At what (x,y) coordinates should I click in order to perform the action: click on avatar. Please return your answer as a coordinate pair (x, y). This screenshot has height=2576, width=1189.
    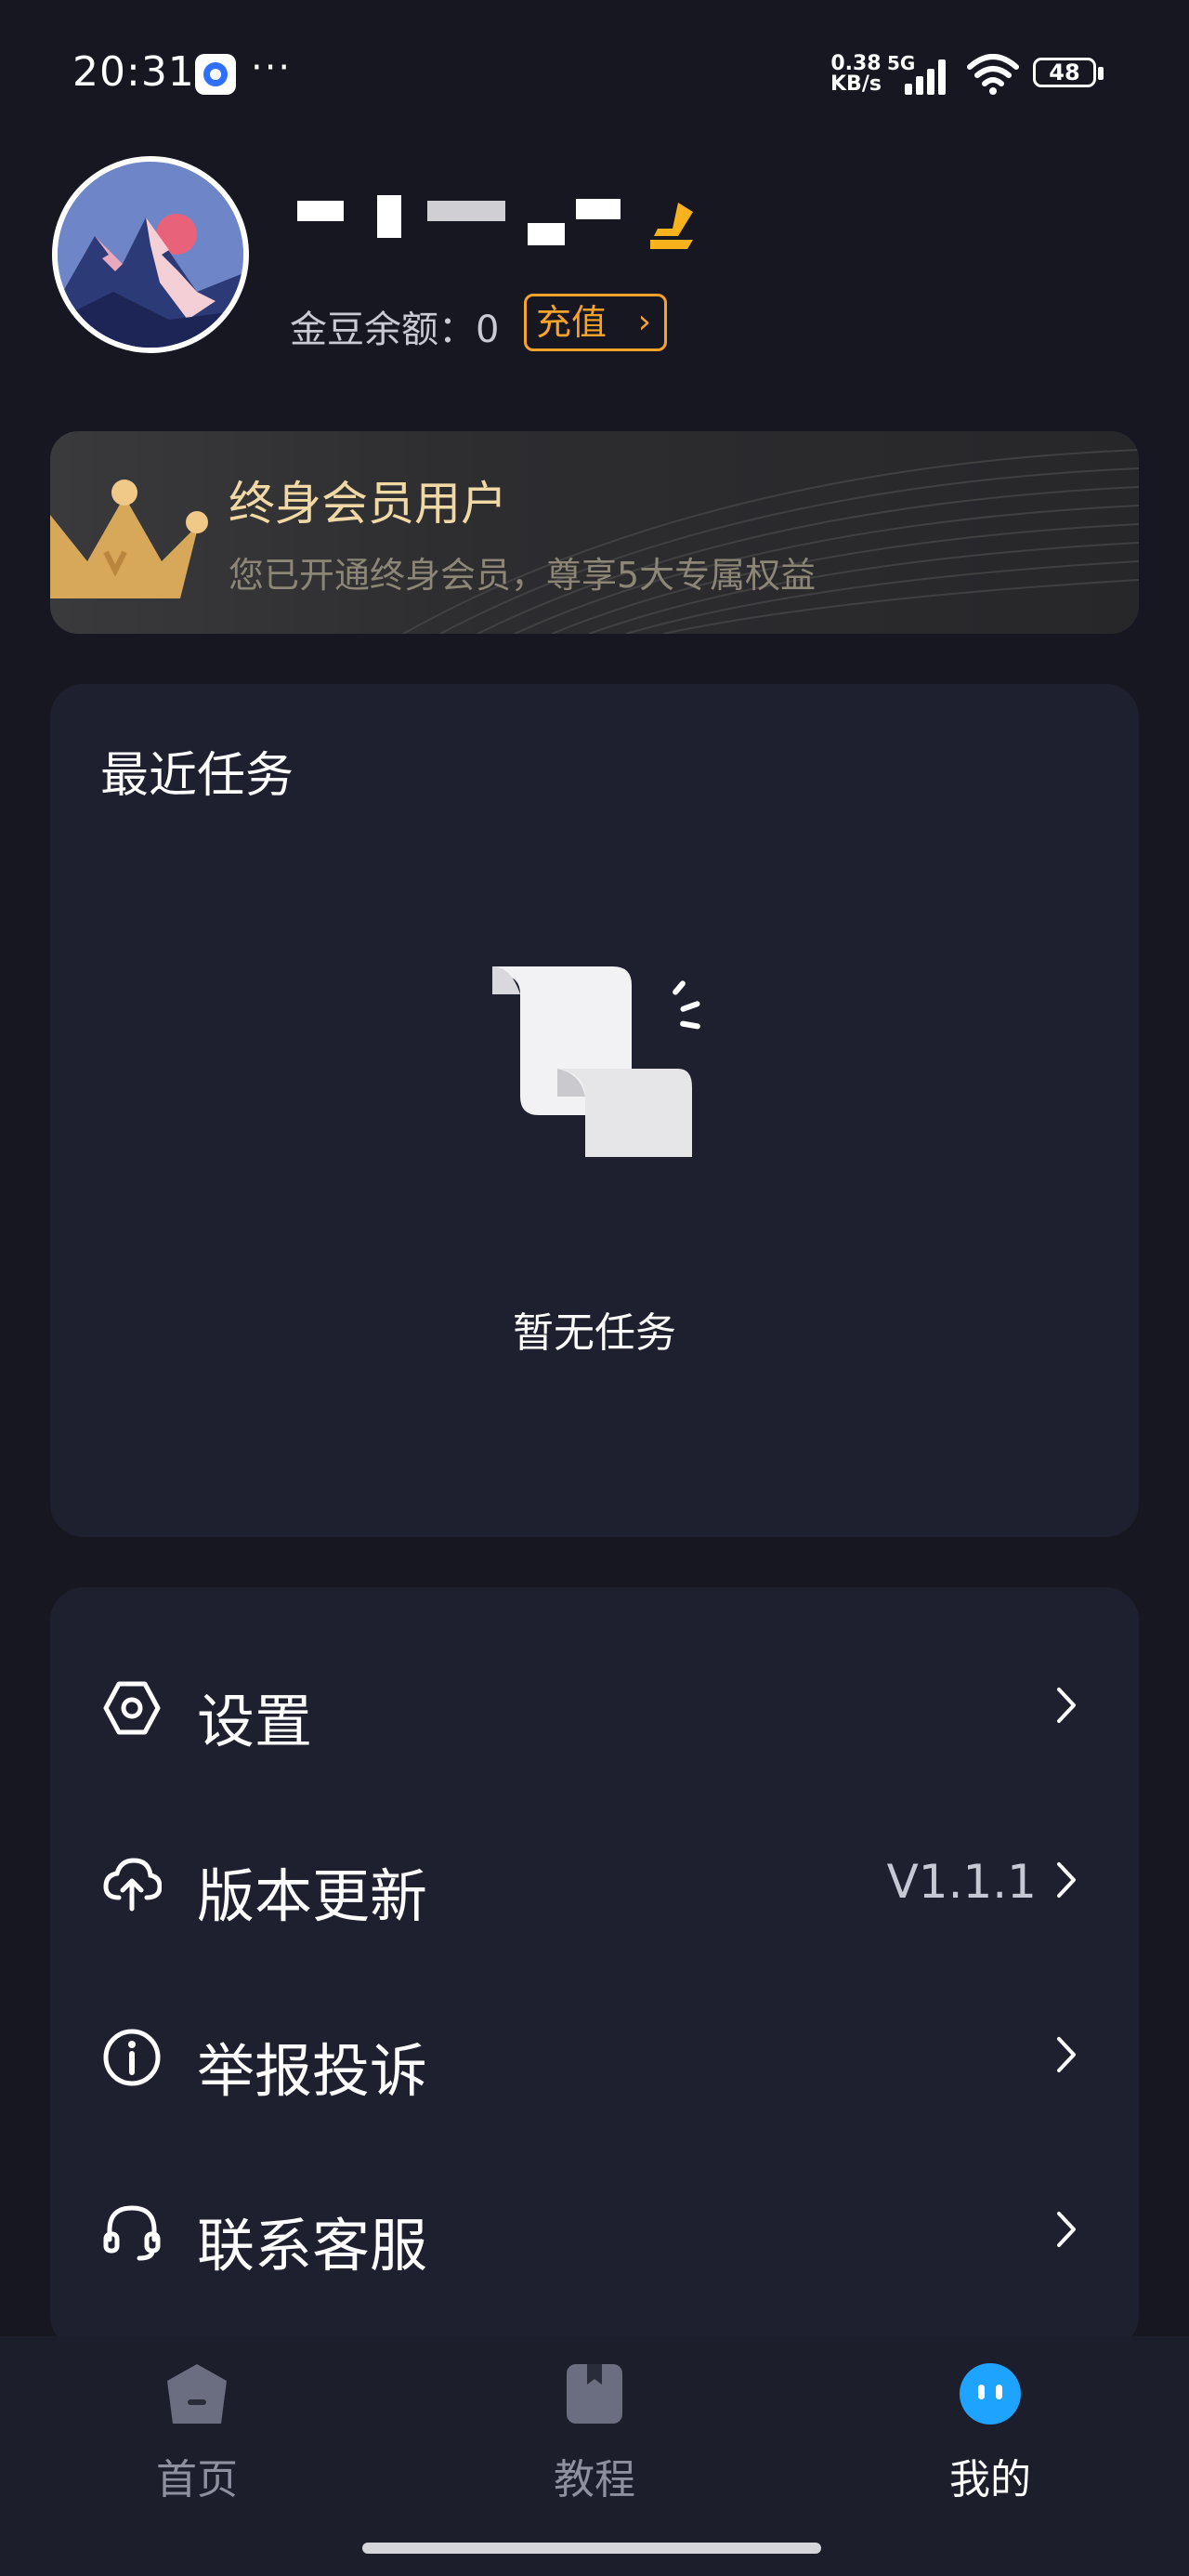
    Looking at the image, I should click on (151, 254).